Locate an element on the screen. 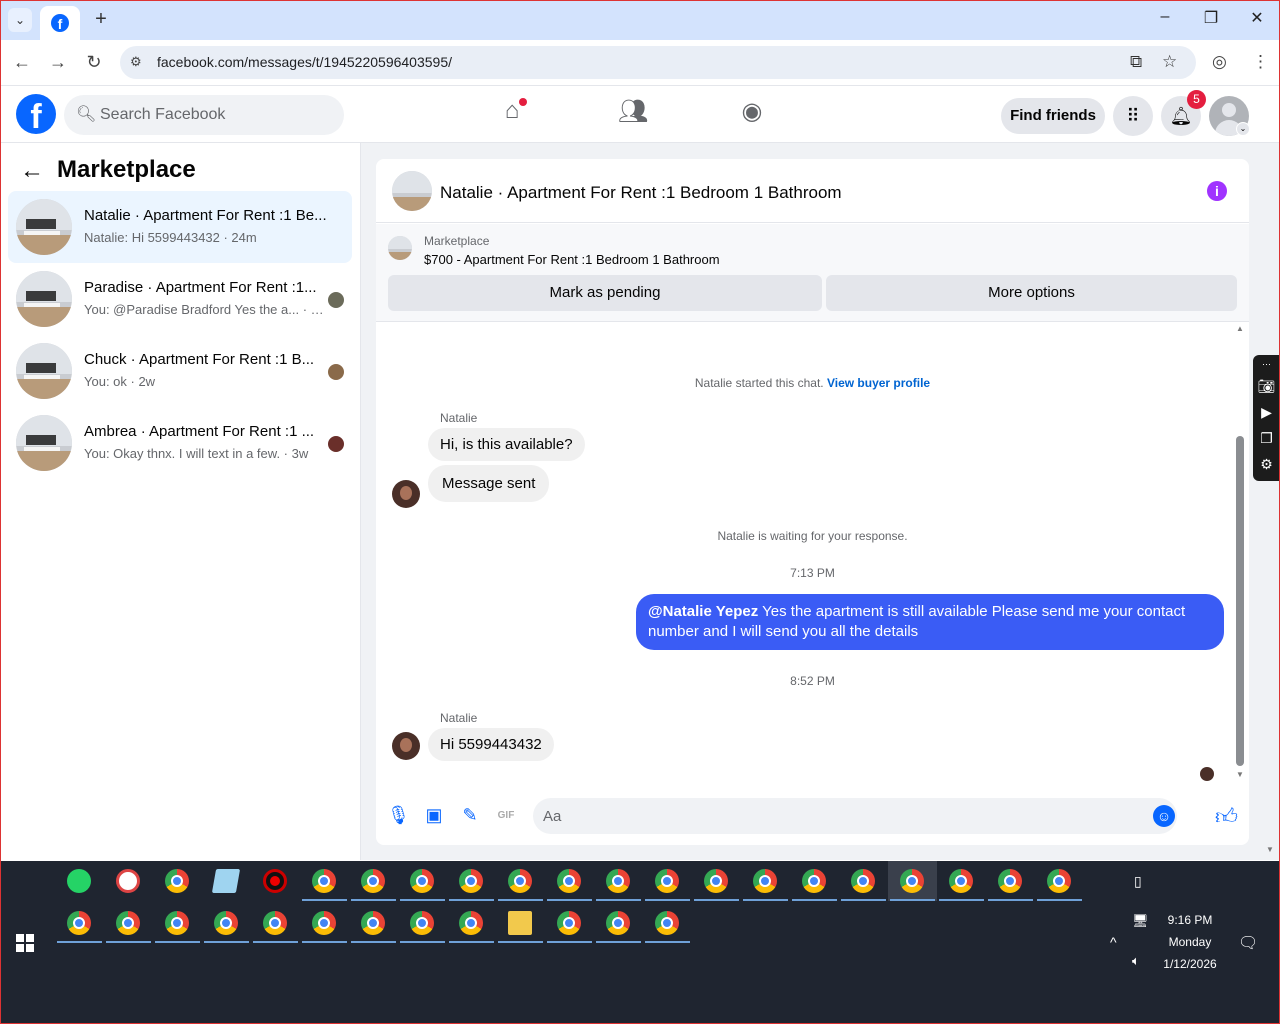 Image resolution: width=1280 pixels, height=1024 pixels. photo-icon: ▣ is located at coordinates (434, 816).